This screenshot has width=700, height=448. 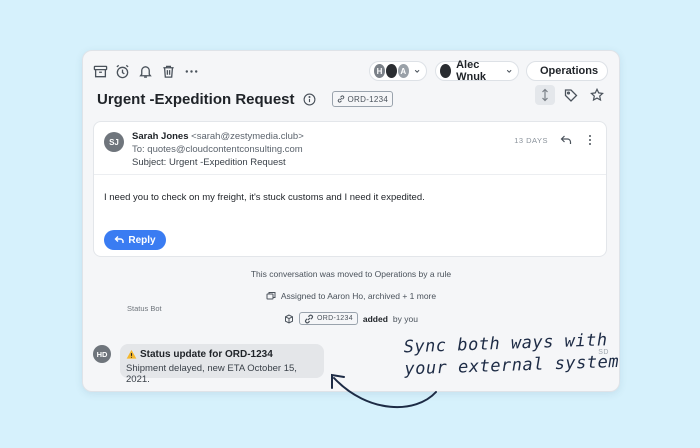 I want to click on reply-button: Reply, so click(x=135, y=240).